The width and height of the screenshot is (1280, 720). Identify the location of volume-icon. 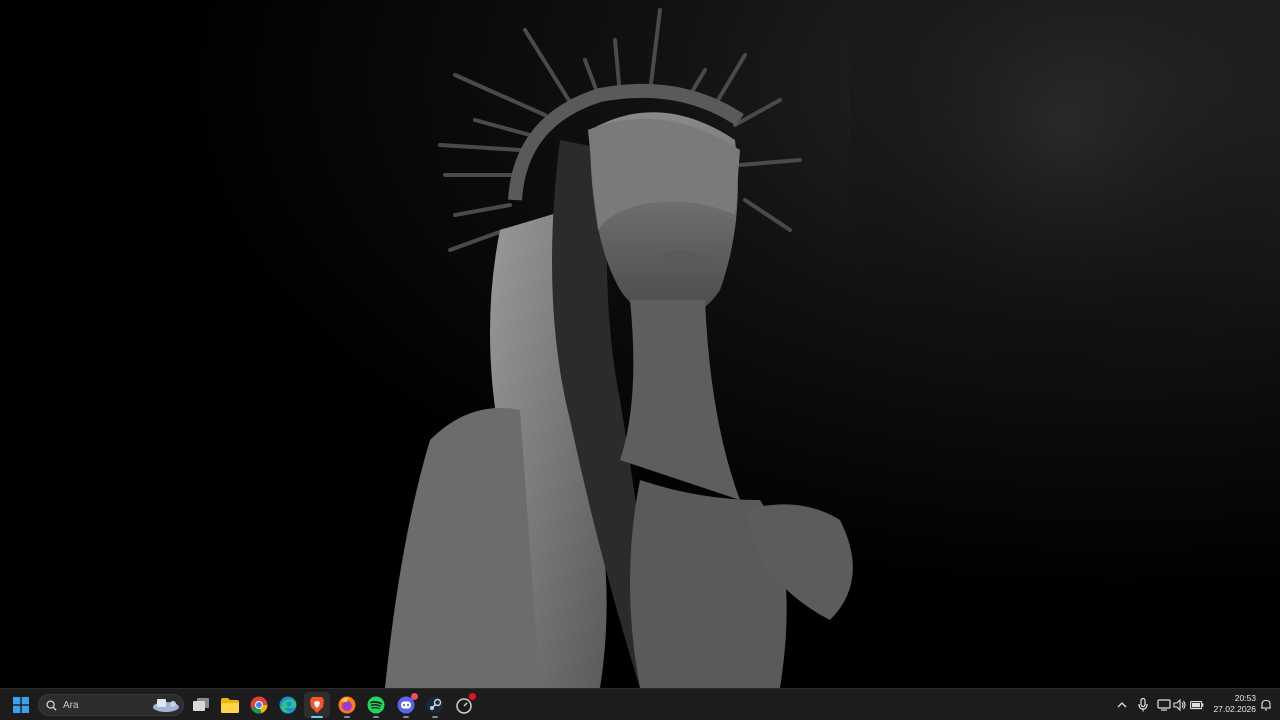
(1179, 705).